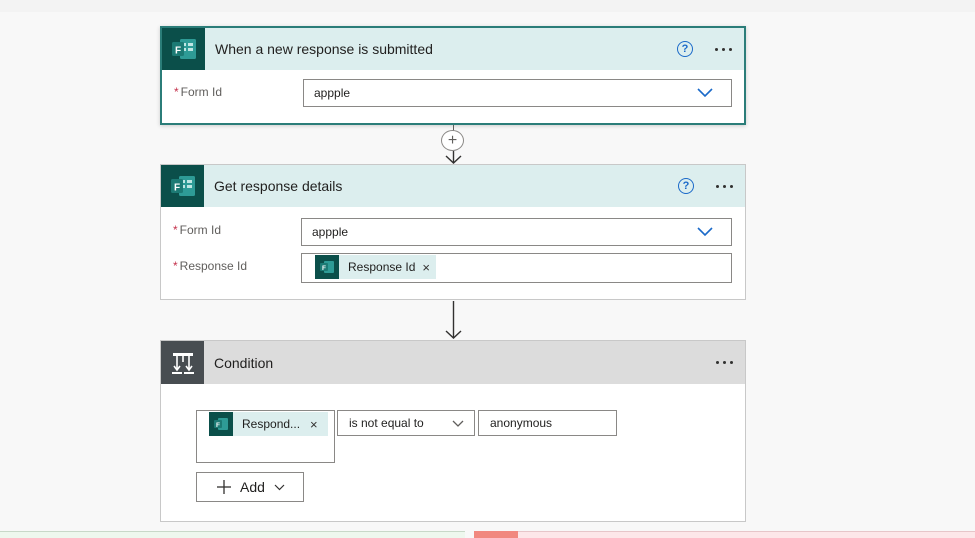  I want to click on trigger-title: When a new response is submitted, so click(324, 49).